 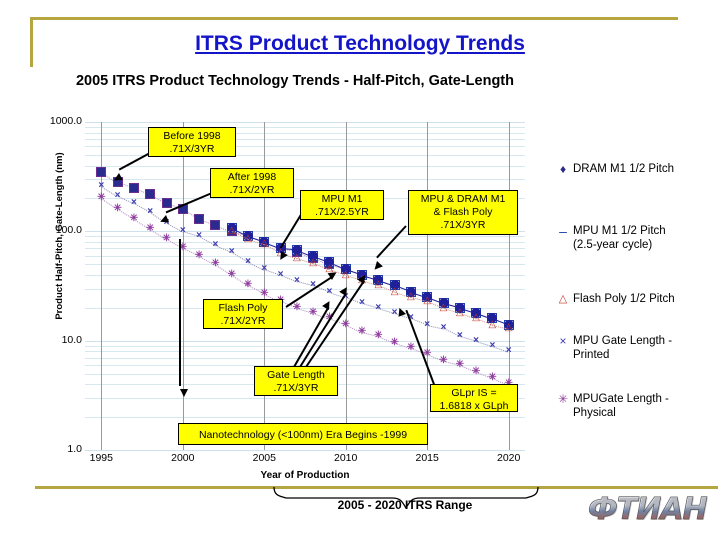 What do you see at coordinates (51, 285) in the screenshot?
I see `y-axis-tick-labels: 1000.0 100.0 10.0 1.0` at bounding box center [51, 285].